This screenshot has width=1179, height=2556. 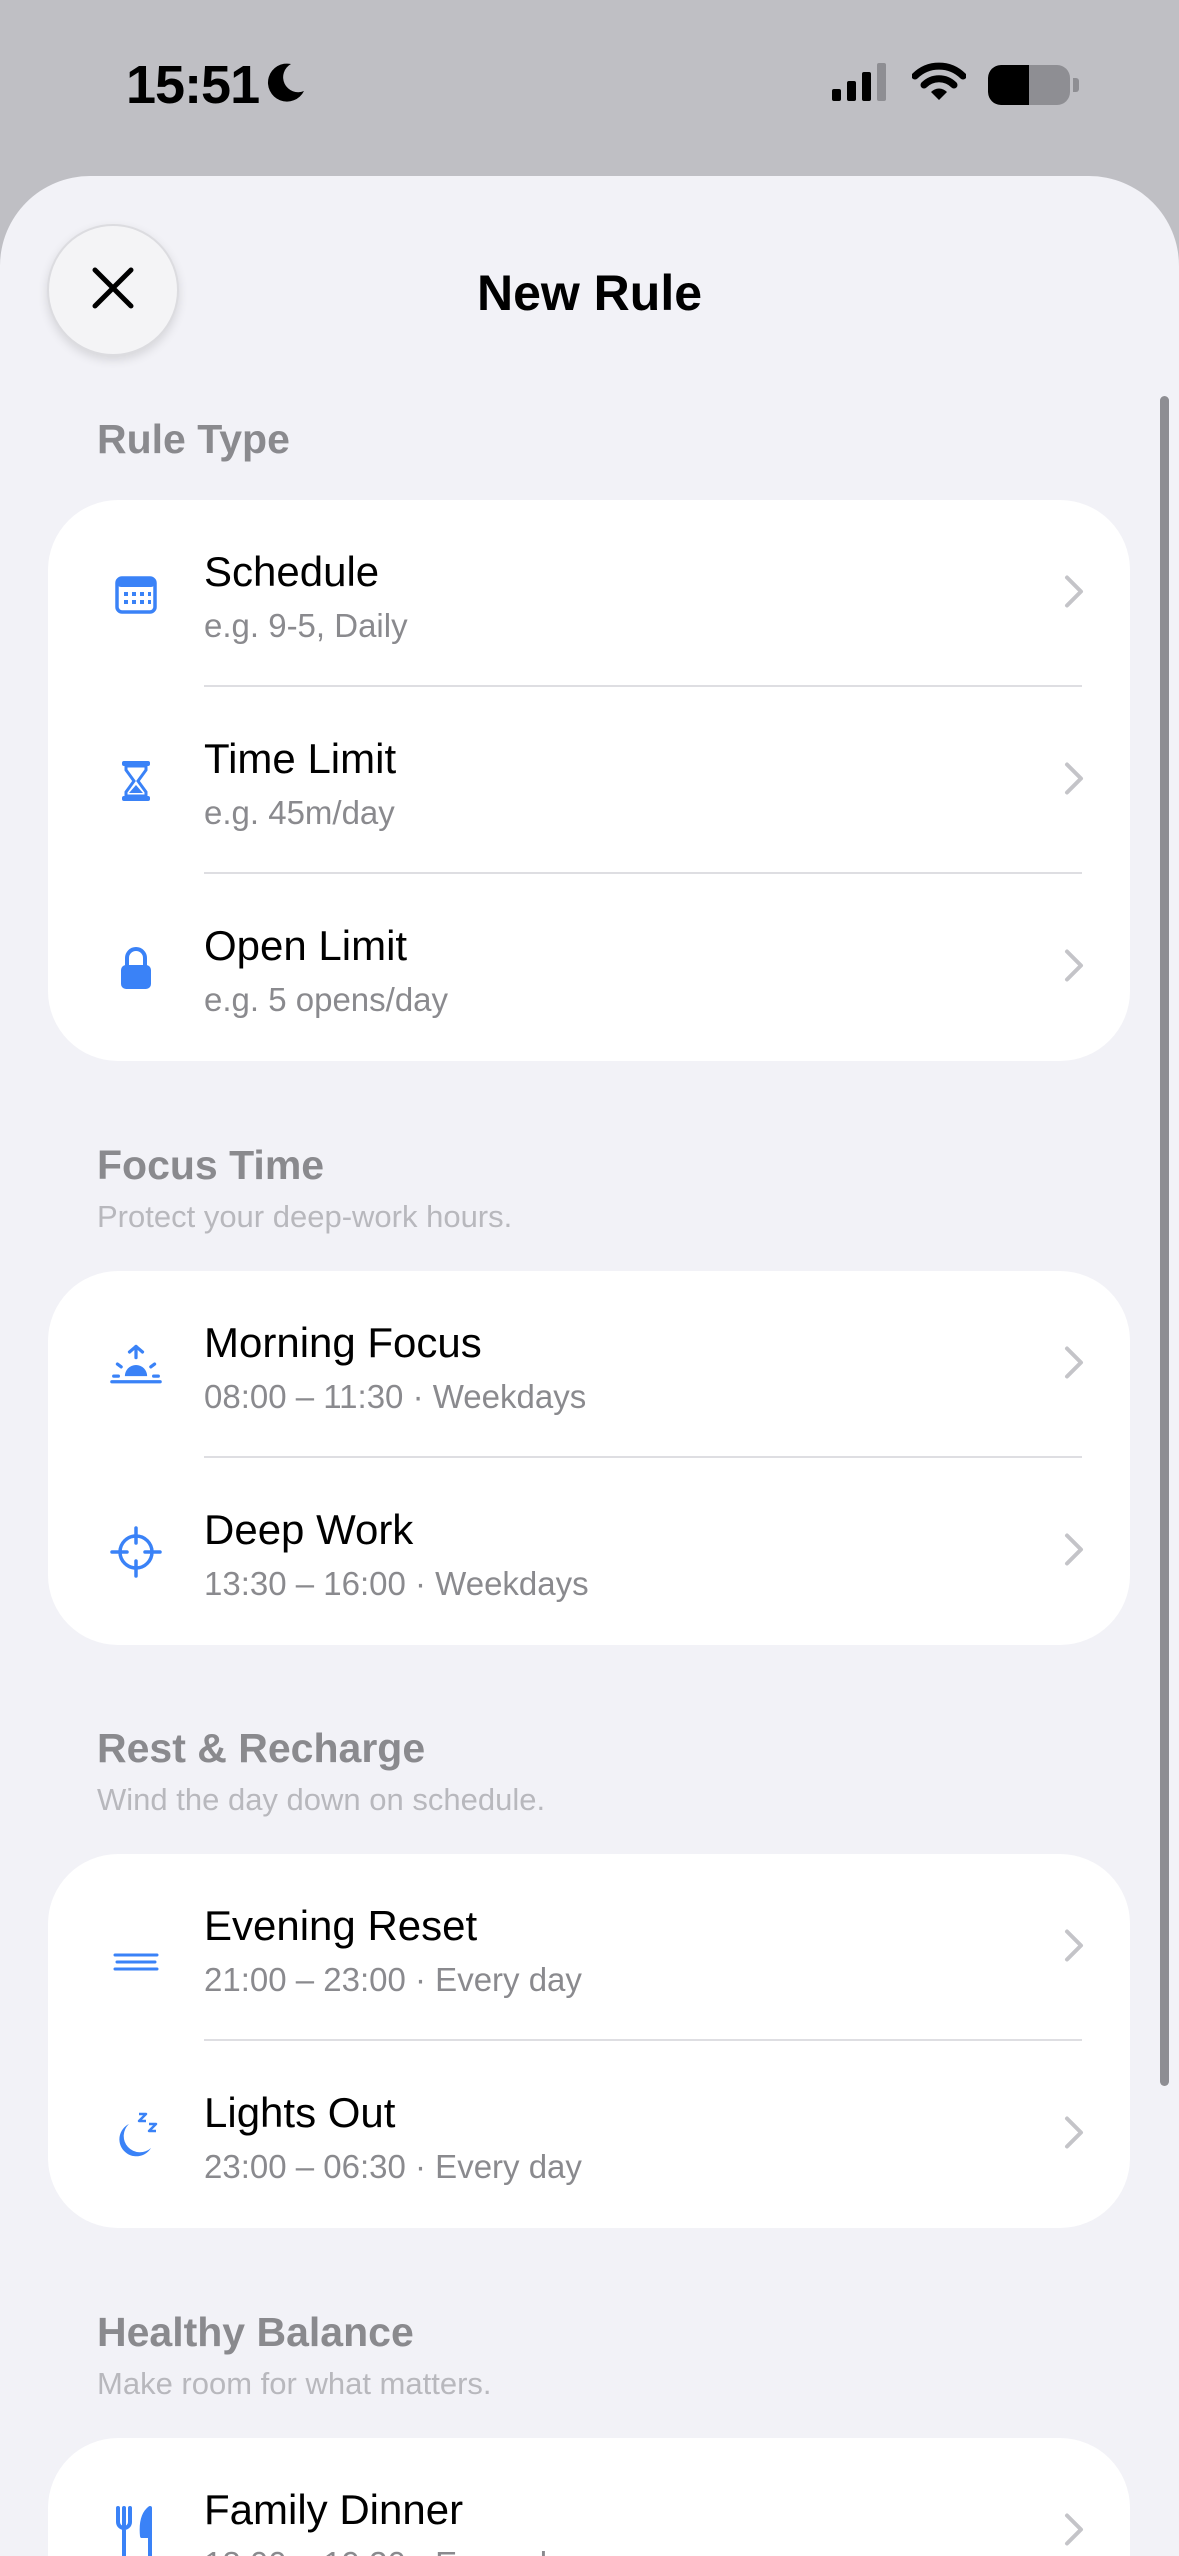 I want to click on calendar-icon, so click(x=136, y=594).